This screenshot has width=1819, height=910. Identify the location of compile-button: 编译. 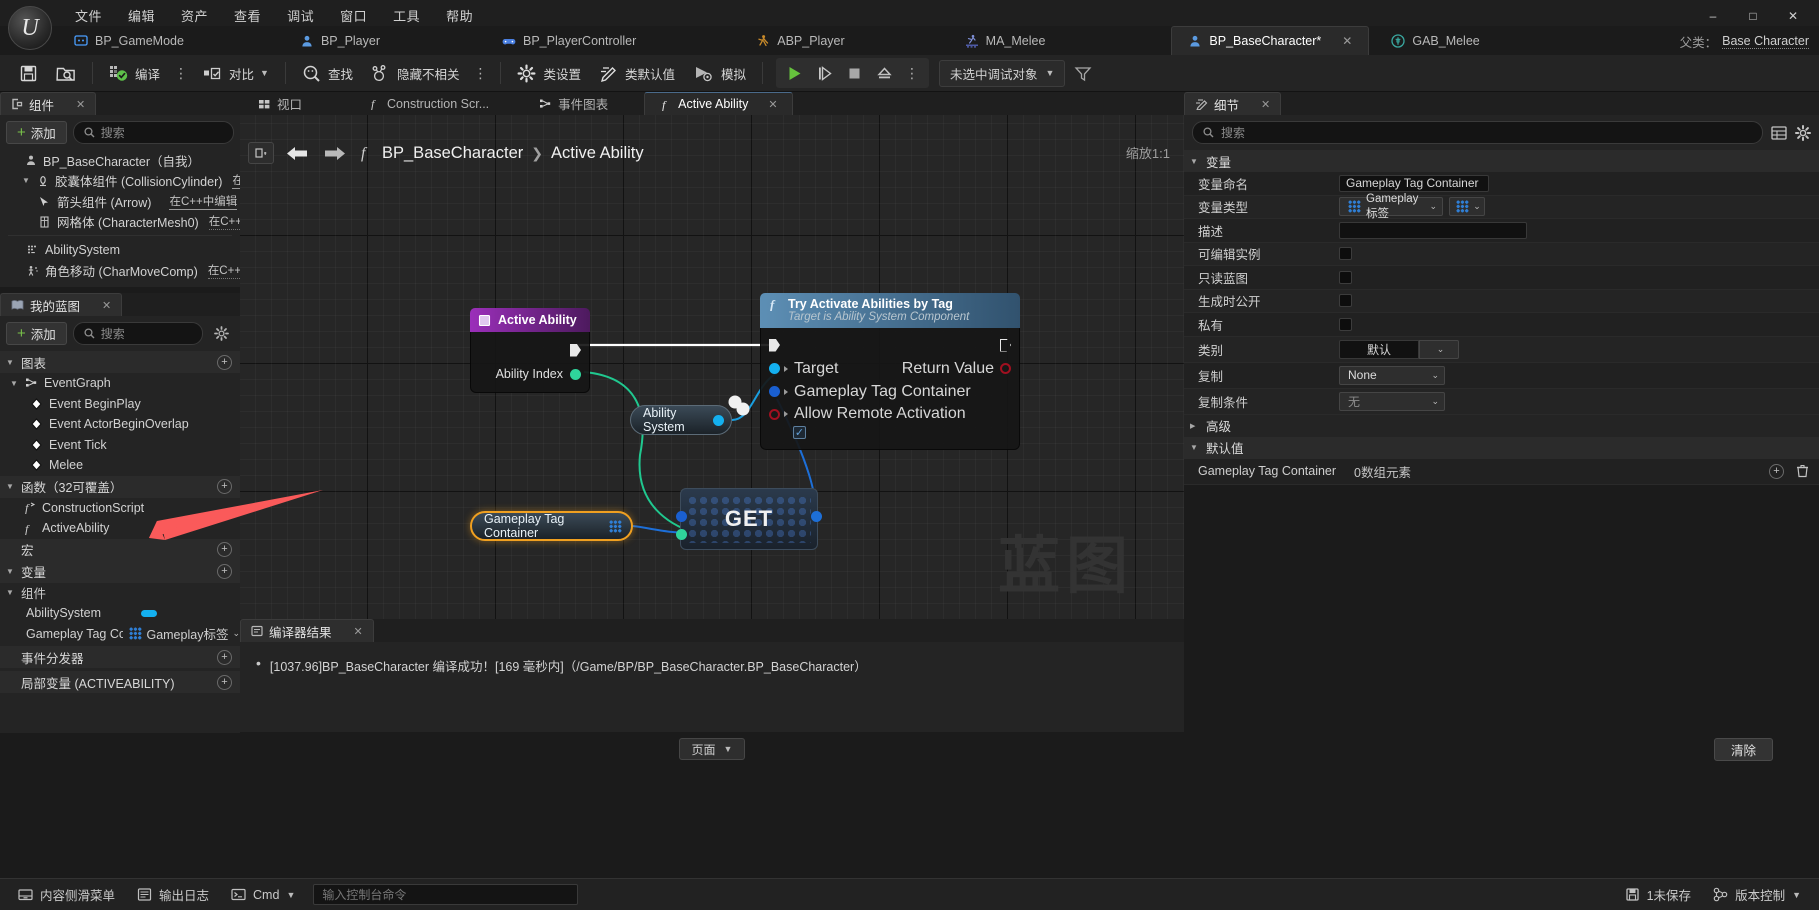
(134, 73).